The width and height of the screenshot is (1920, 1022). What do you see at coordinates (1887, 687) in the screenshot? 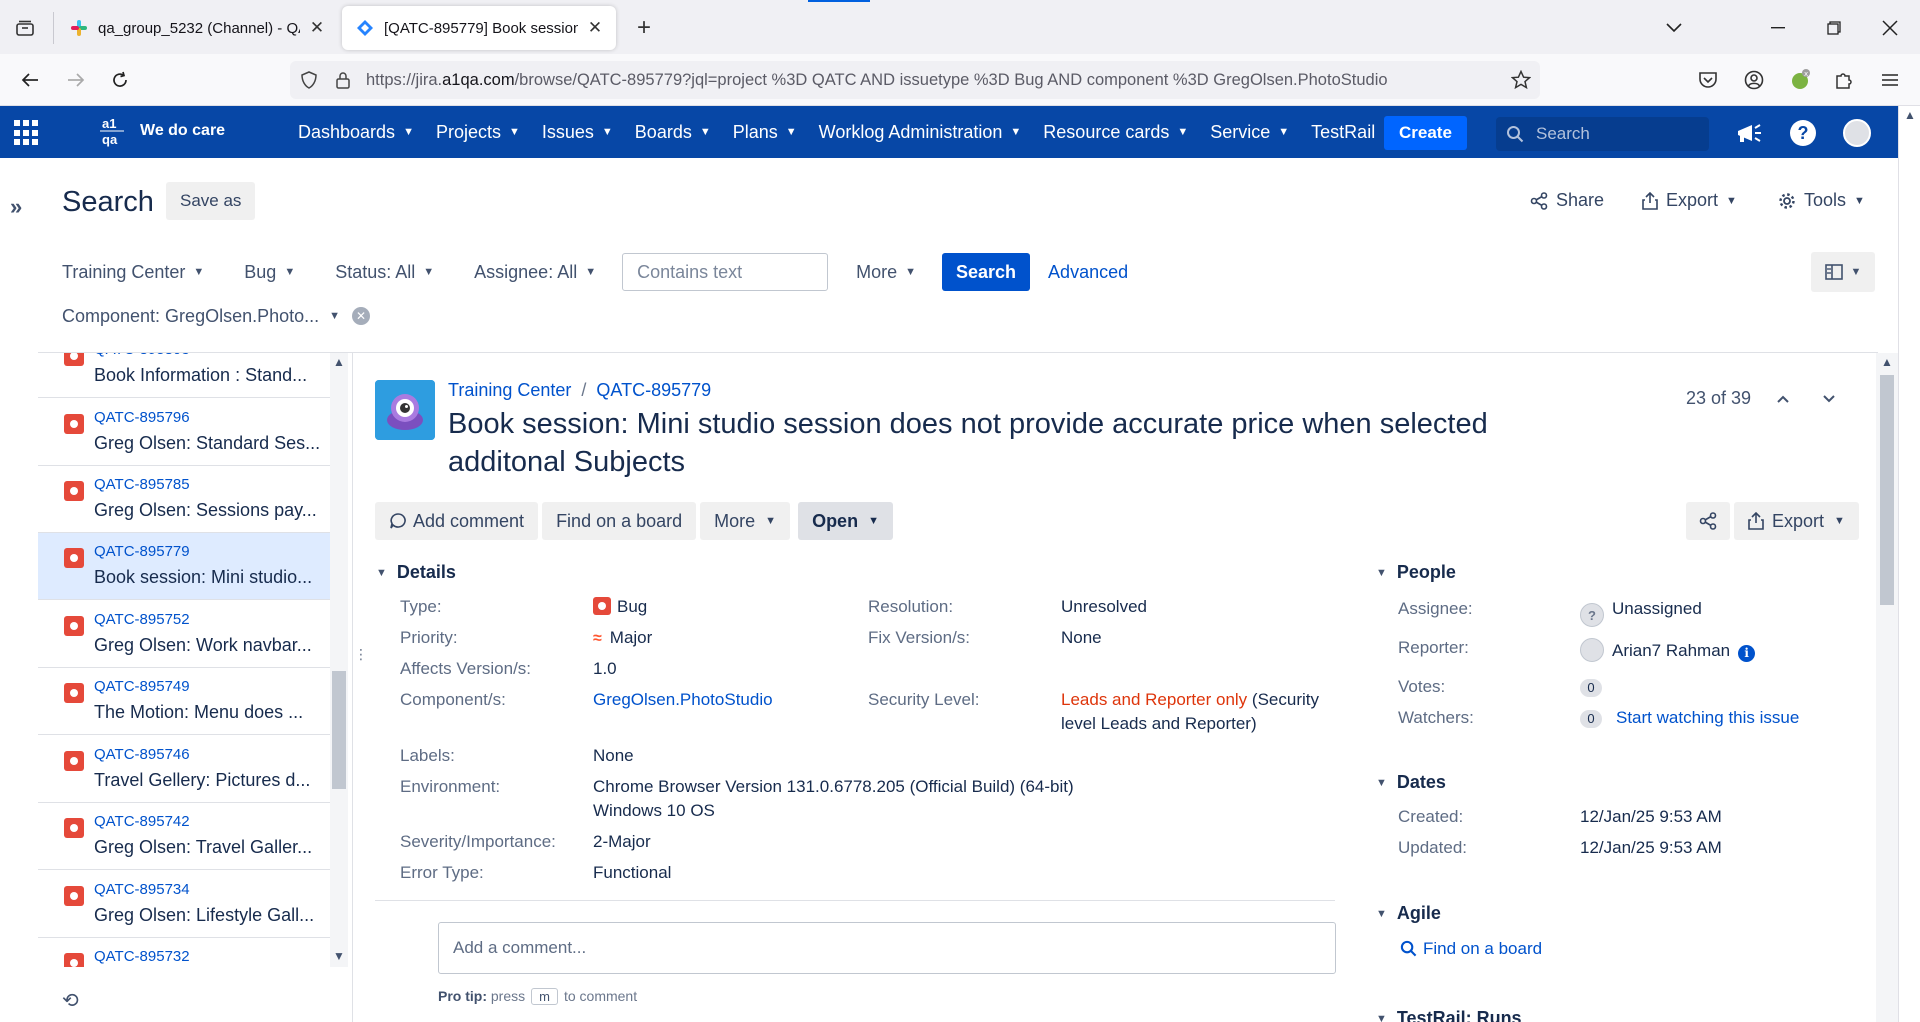
I see `detail-scrollbar: ▲` at bounding box center [1887, 687].